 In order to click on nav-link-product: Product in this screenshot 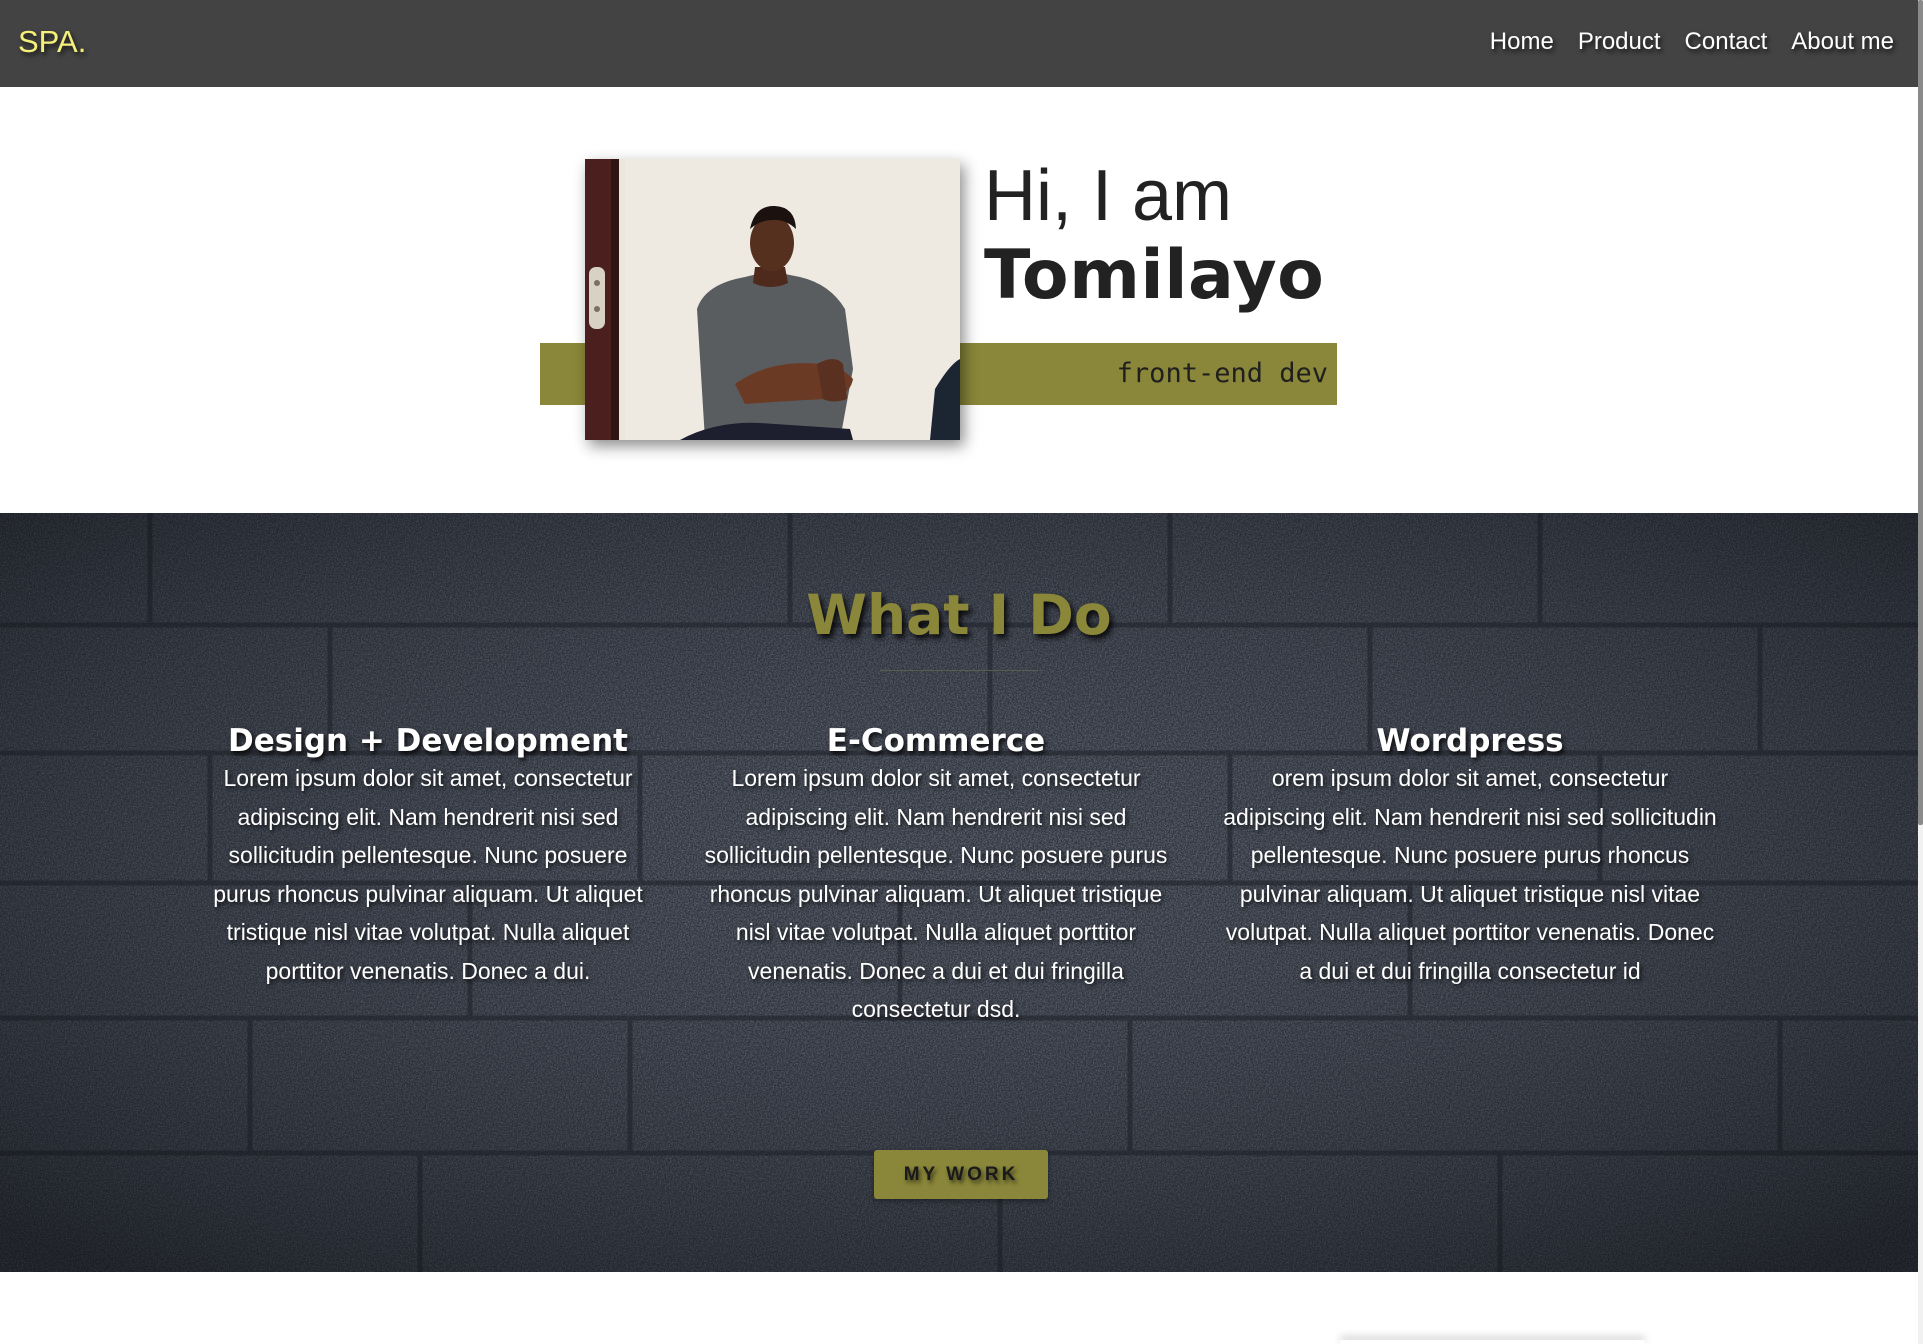, I will do `click(1619, 42)`.